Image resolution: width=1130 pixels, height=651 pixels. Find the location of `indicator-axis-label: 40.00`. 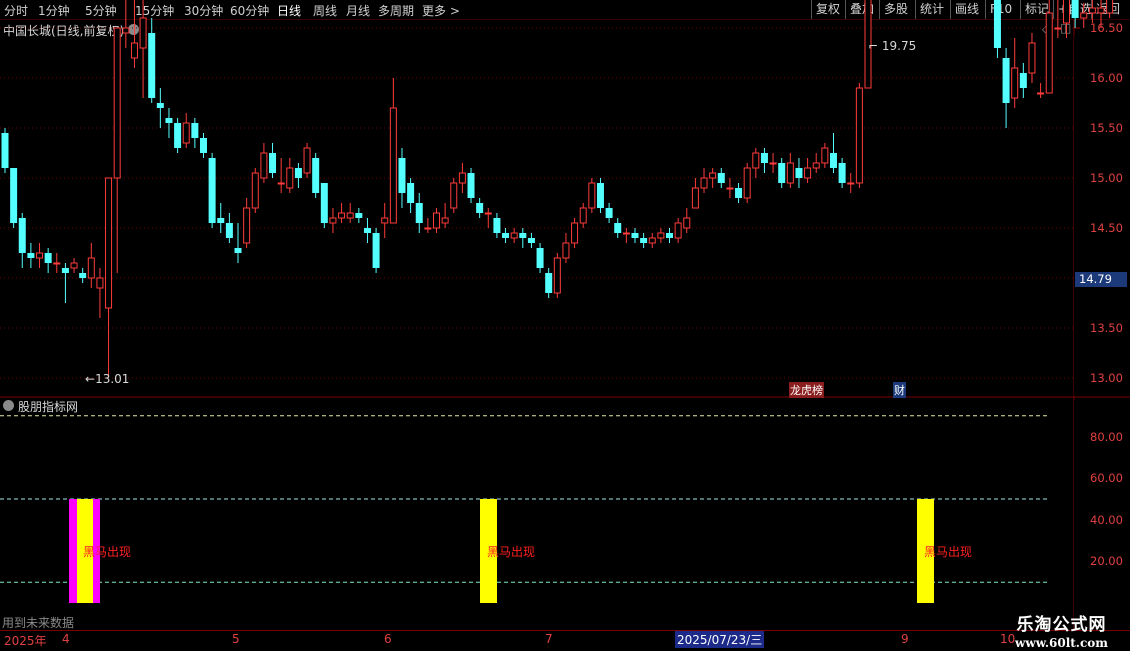

indicator-axis-label: 40.00 is located at coordinates (1106, 519).